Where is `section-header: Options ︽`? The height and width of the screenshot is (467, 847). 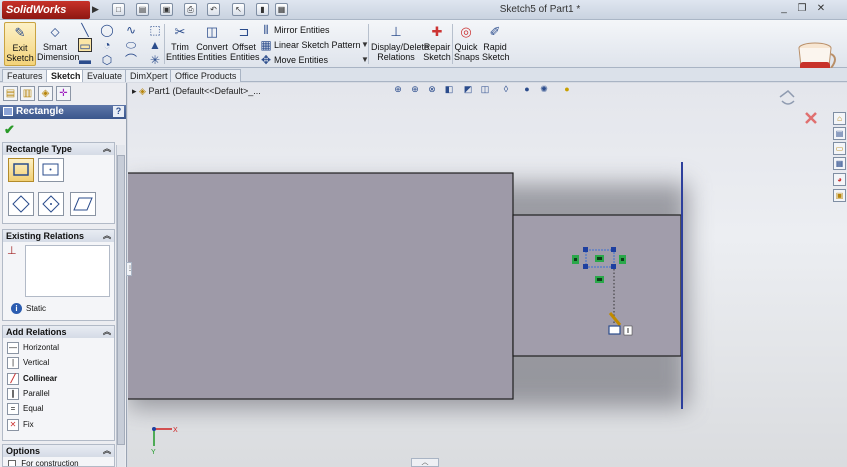
section-header: Options ︽ is located at coordinates (58, 451).